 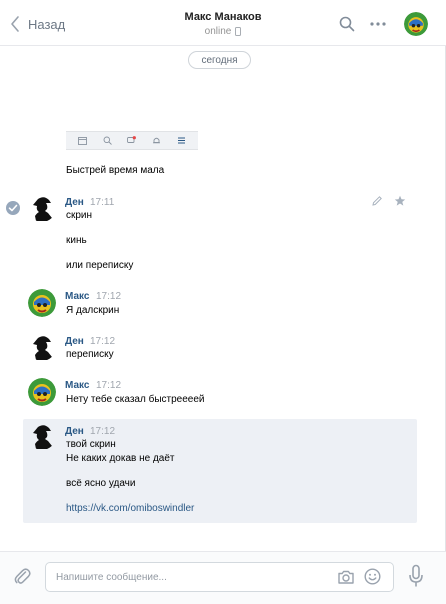 I want to click on message-text: скрин, so click(x=79, y=215).